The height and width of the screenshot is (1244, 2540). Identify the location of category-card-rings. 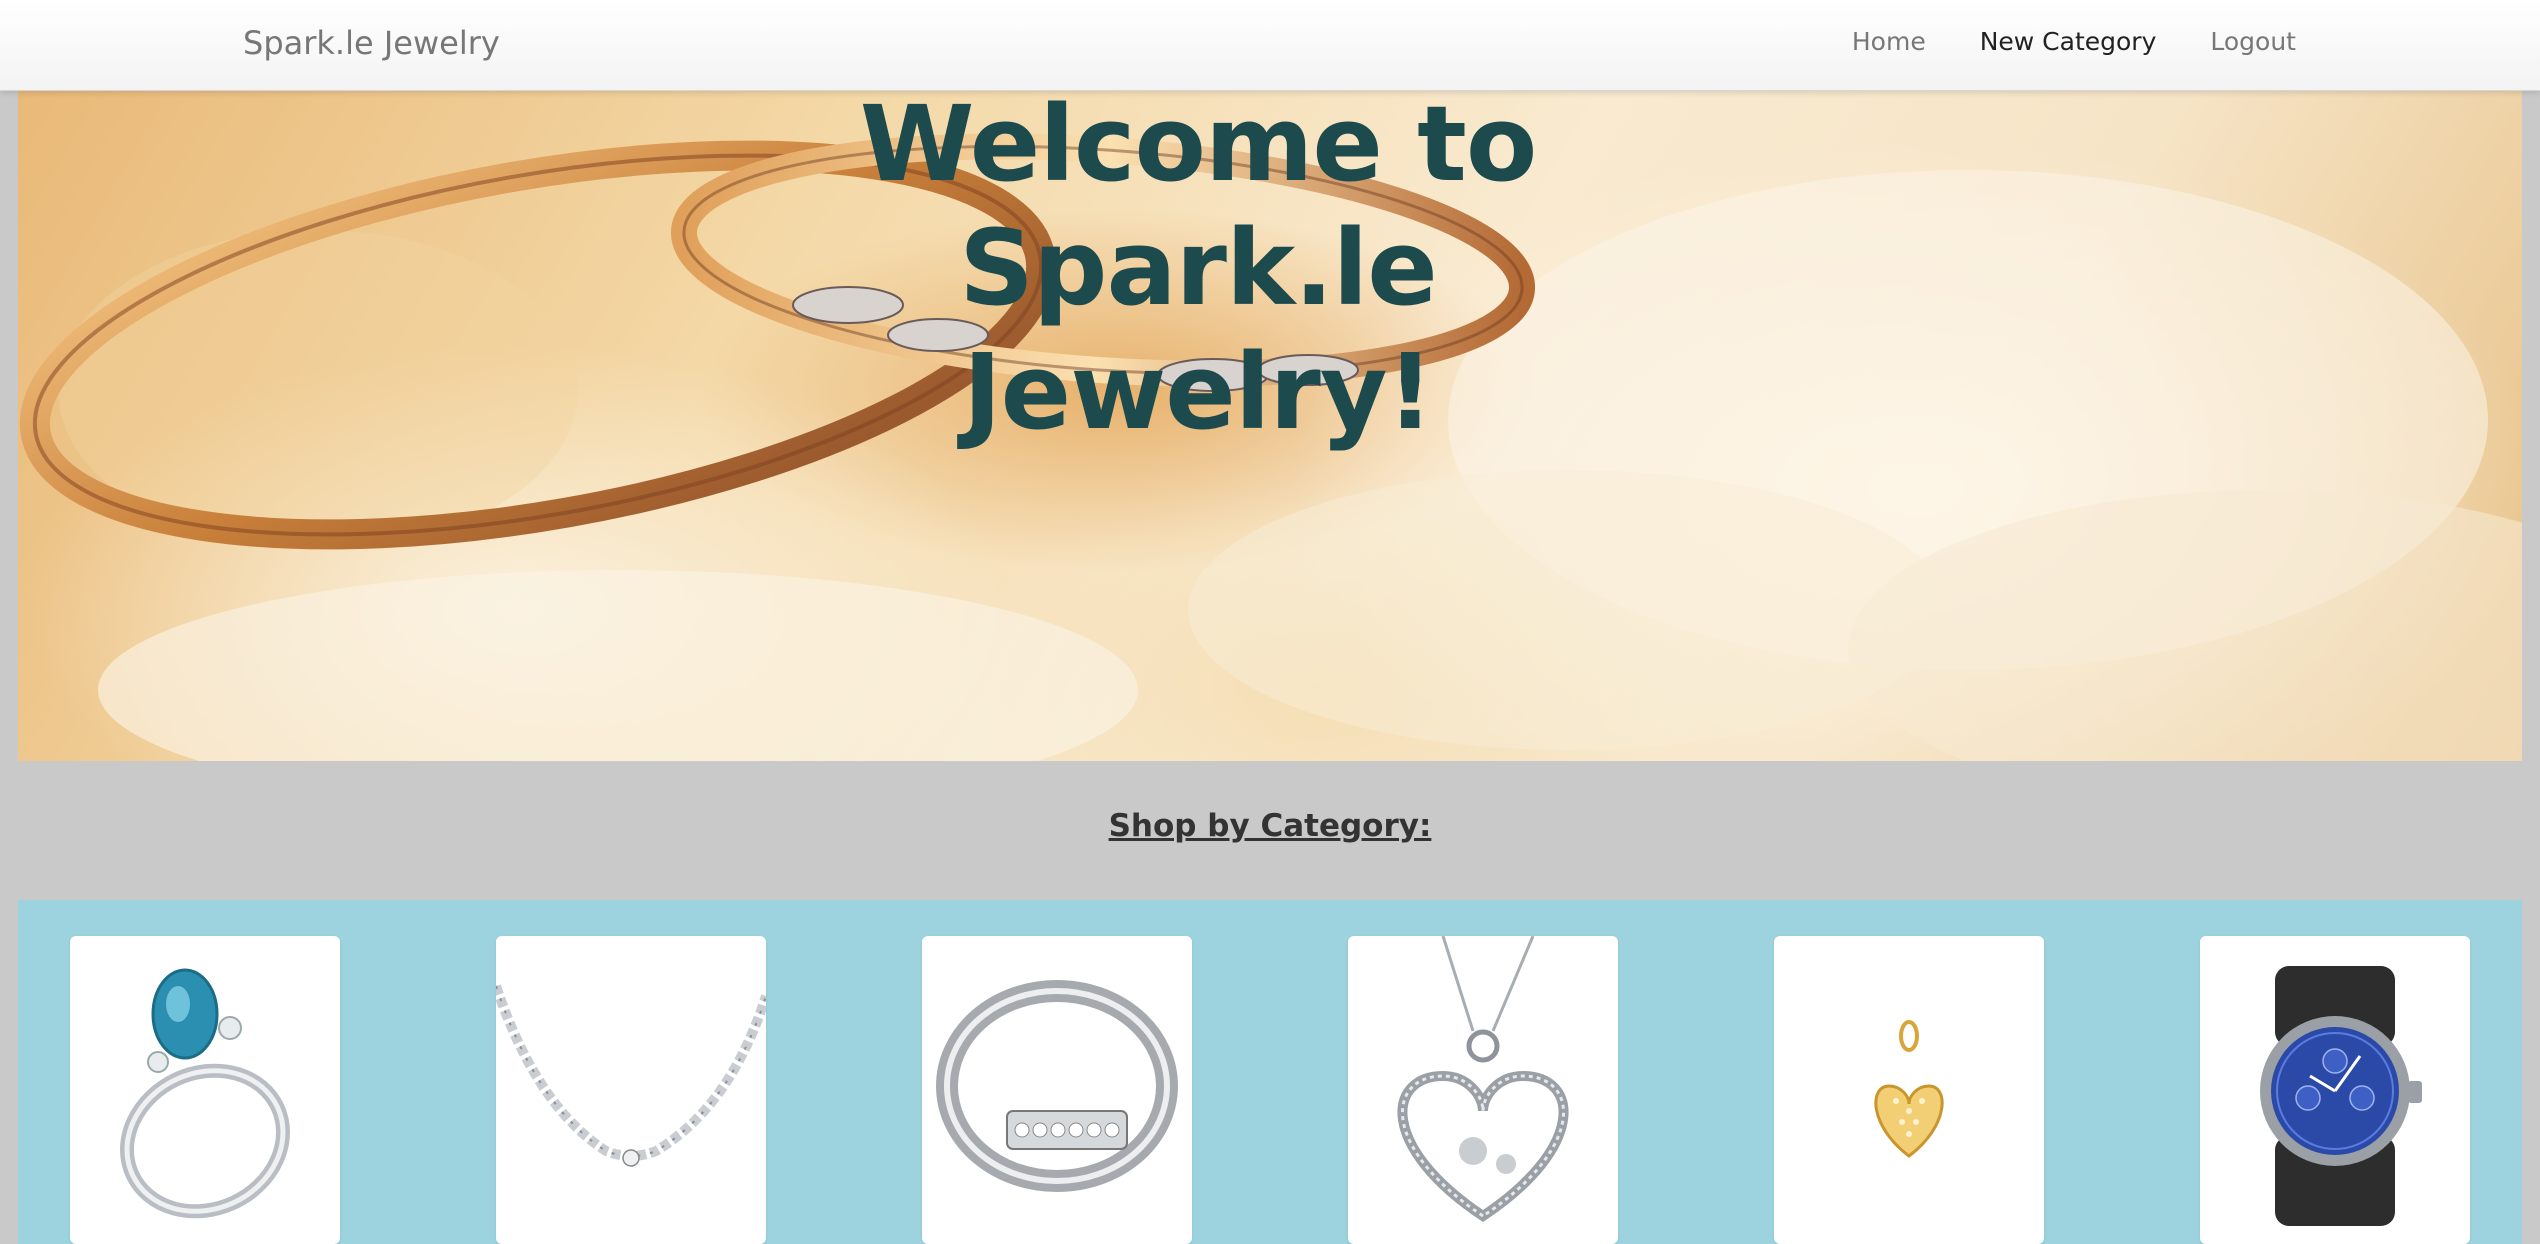
(205, 1090).